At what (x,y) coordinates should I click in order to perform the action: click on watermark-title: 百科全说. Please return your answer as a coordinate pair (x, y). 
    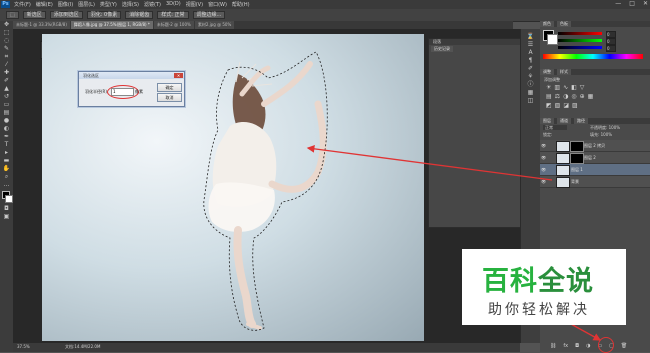
    Looking at the image, I should click on (538, 278).